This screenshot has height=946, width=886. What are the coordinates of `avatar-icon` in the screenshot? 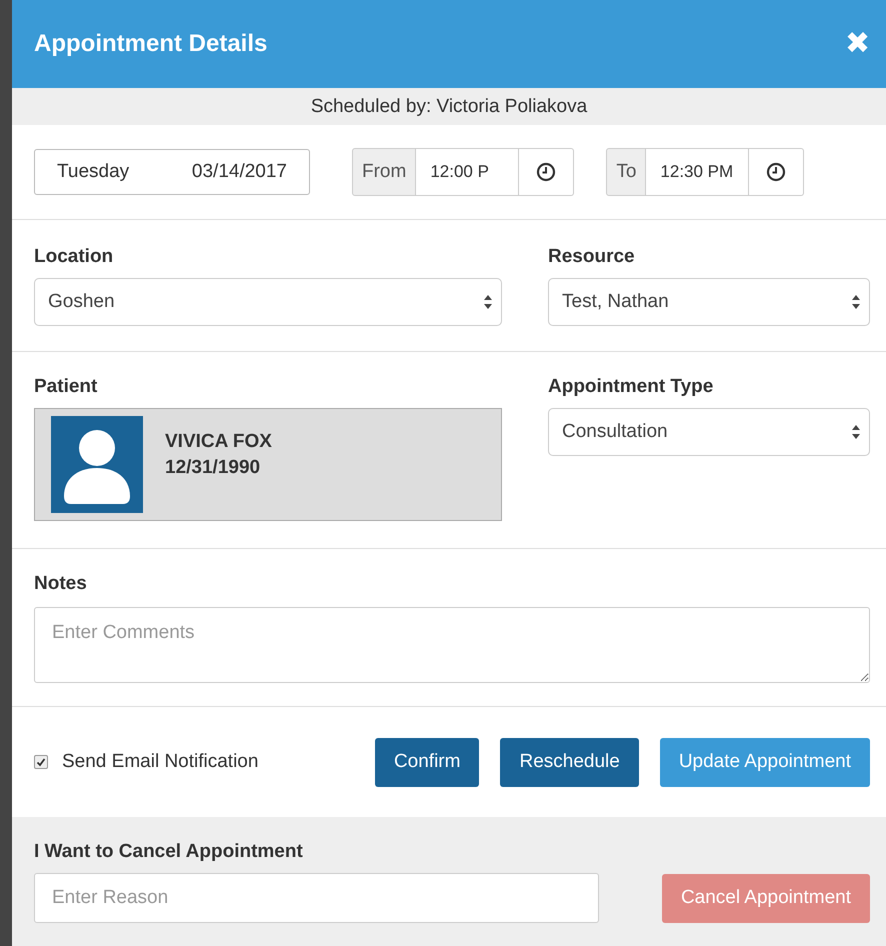 It's located at (97, 464).